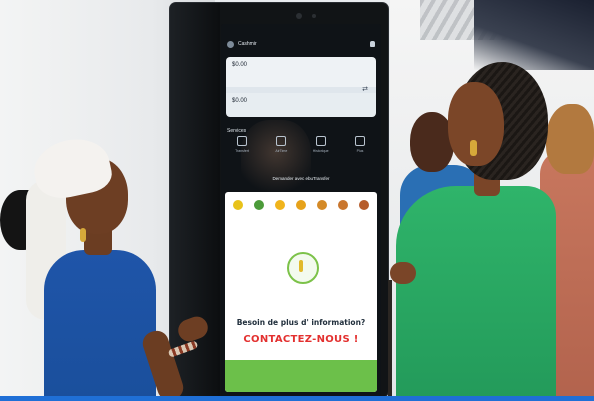 This screenshot has width=594, height=401. I want to click on ceiling-dark, so click(534, 35).